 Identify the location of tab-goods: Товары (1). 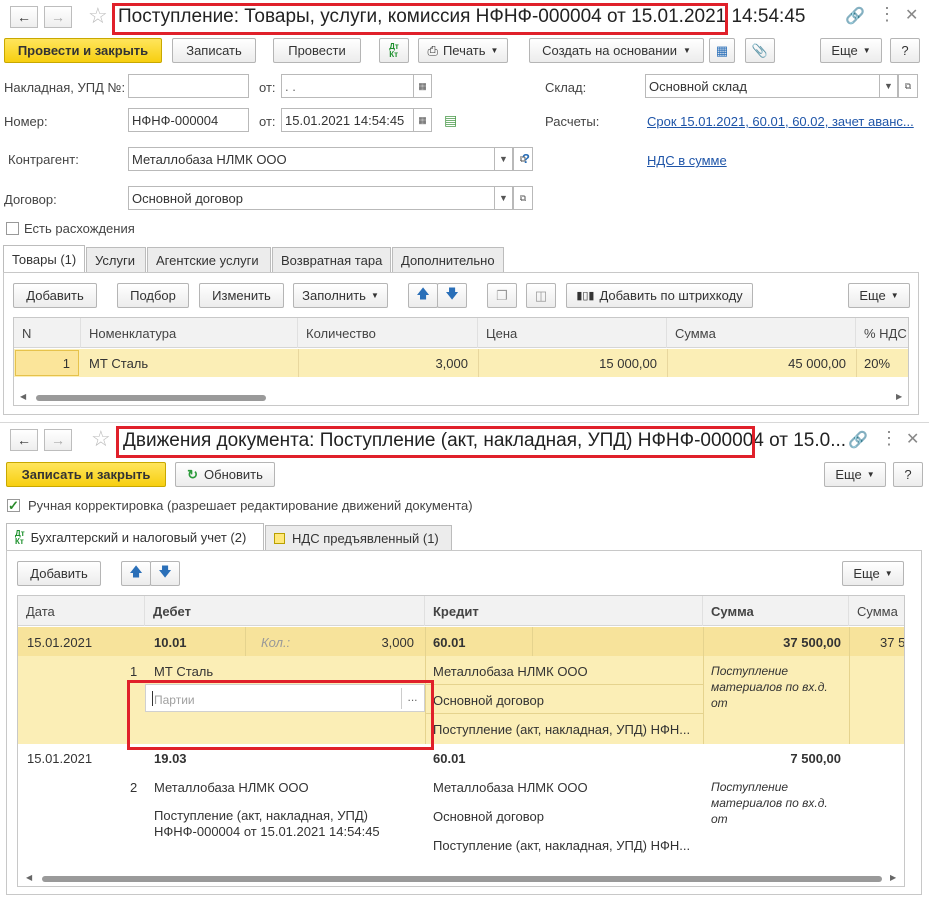
(44, 259).